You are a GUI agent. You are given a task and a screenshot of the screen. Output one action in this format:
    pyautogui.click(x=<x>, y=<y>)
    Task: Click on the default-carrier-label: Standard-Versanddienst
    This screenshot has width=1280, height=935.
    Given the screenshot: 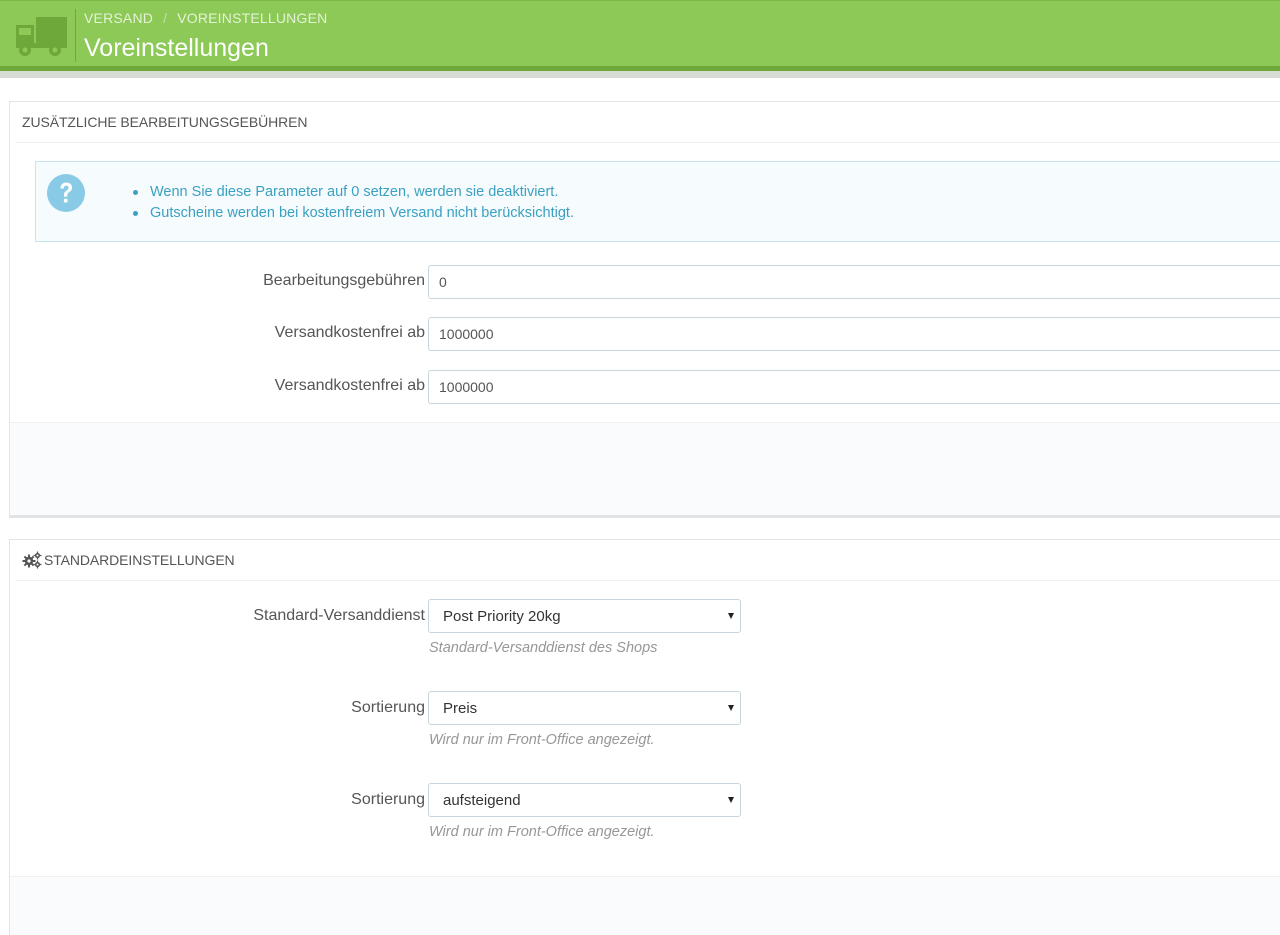 What is the action you would take?
    pyautogui.click(x=339, y=615)
    